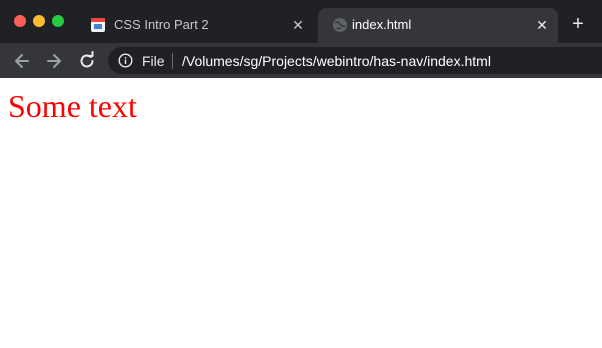 Image resolution: width=602 pixels, height=348 pixels. What do you see at coordinates (72, 106) in the screenshot?
I see `page-text: Some text` at bounding box center [72, 106].